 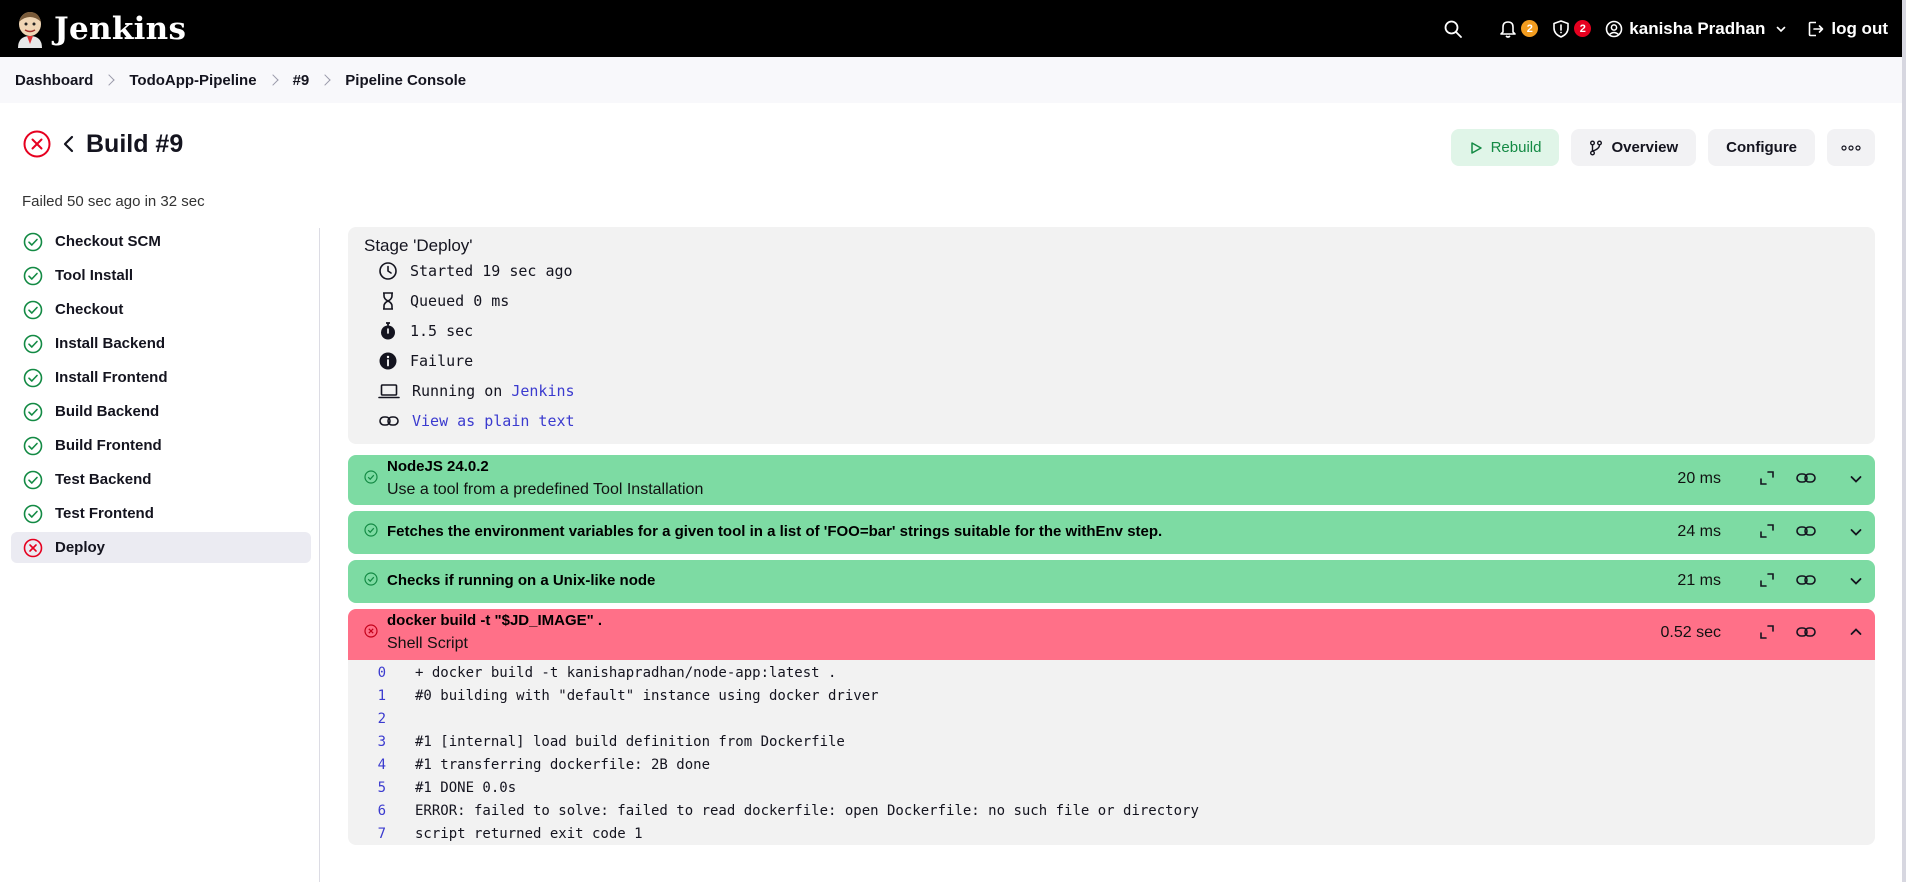 What do you see at coordinates (1453, 29) in the screenshot?
I see `search-button` at bounding box center [1453, 29].